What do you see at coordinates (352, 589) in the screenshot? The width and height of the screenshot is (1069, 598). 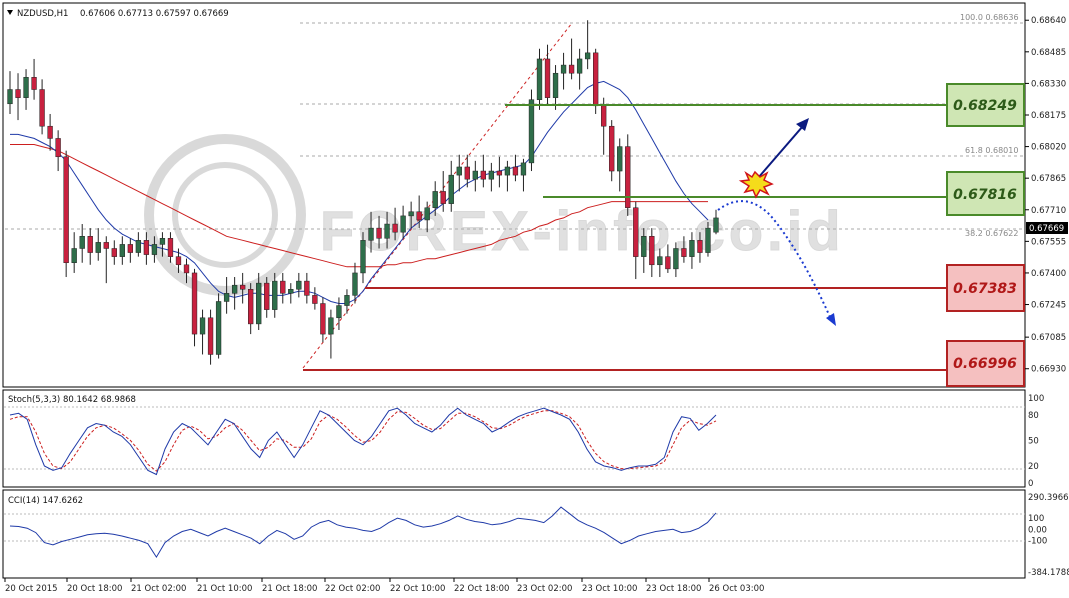 I see `time-tick-label: 22 Oct 02:00` at bounding box center [352, 589].